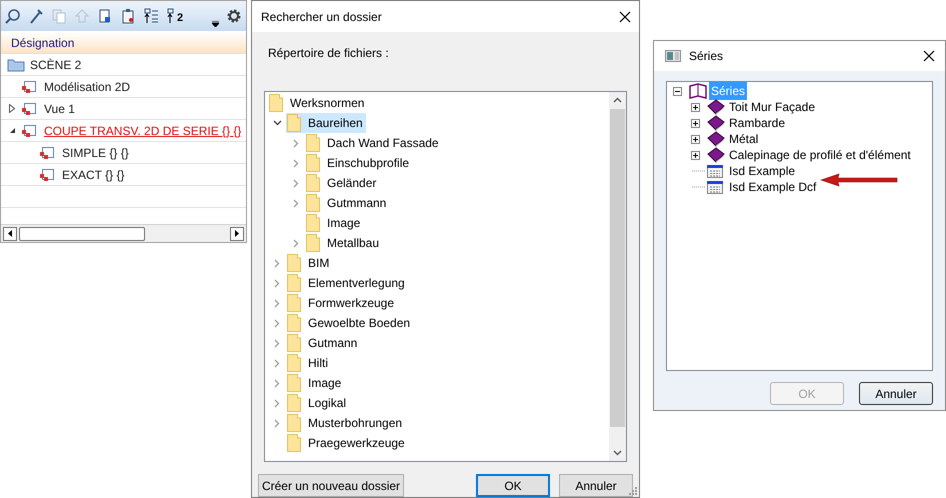 Image resolution: width=946 pixels, height=498 pixels. Describe the element at coordinates (706, 56) in the screenshot. I see `window-title: Séries` at that location.